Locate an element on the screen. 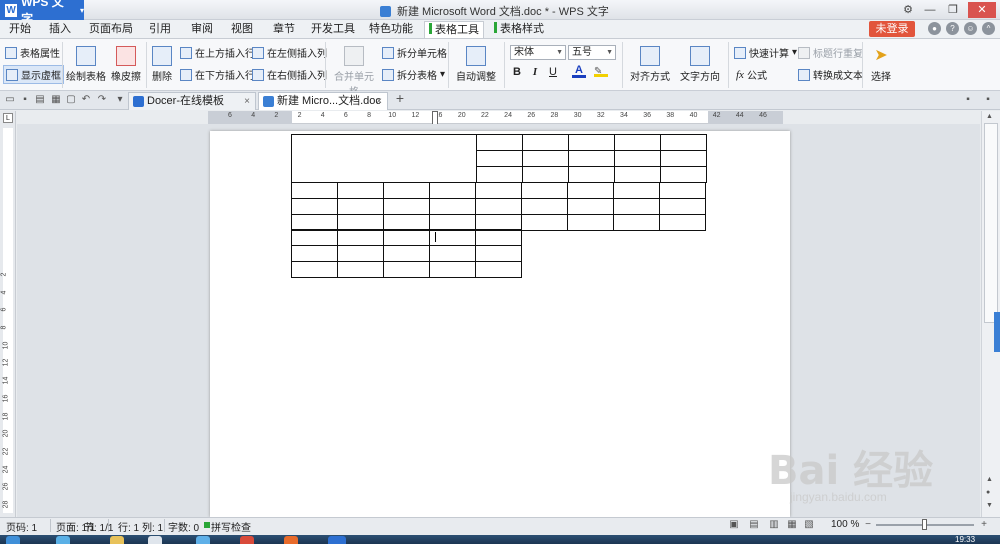 This screenshot has height=544, width=1000. font-size-select: 五号 ▼ is located at coordinates (592, 52).